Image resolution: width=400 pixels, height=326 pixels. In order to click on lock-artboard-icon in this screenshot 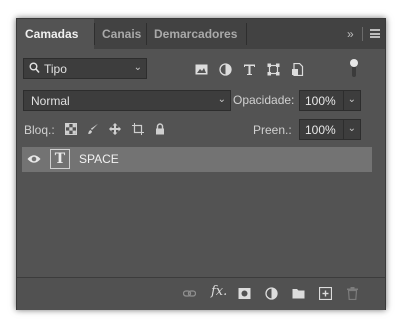, I will do `click(138, 129)`.